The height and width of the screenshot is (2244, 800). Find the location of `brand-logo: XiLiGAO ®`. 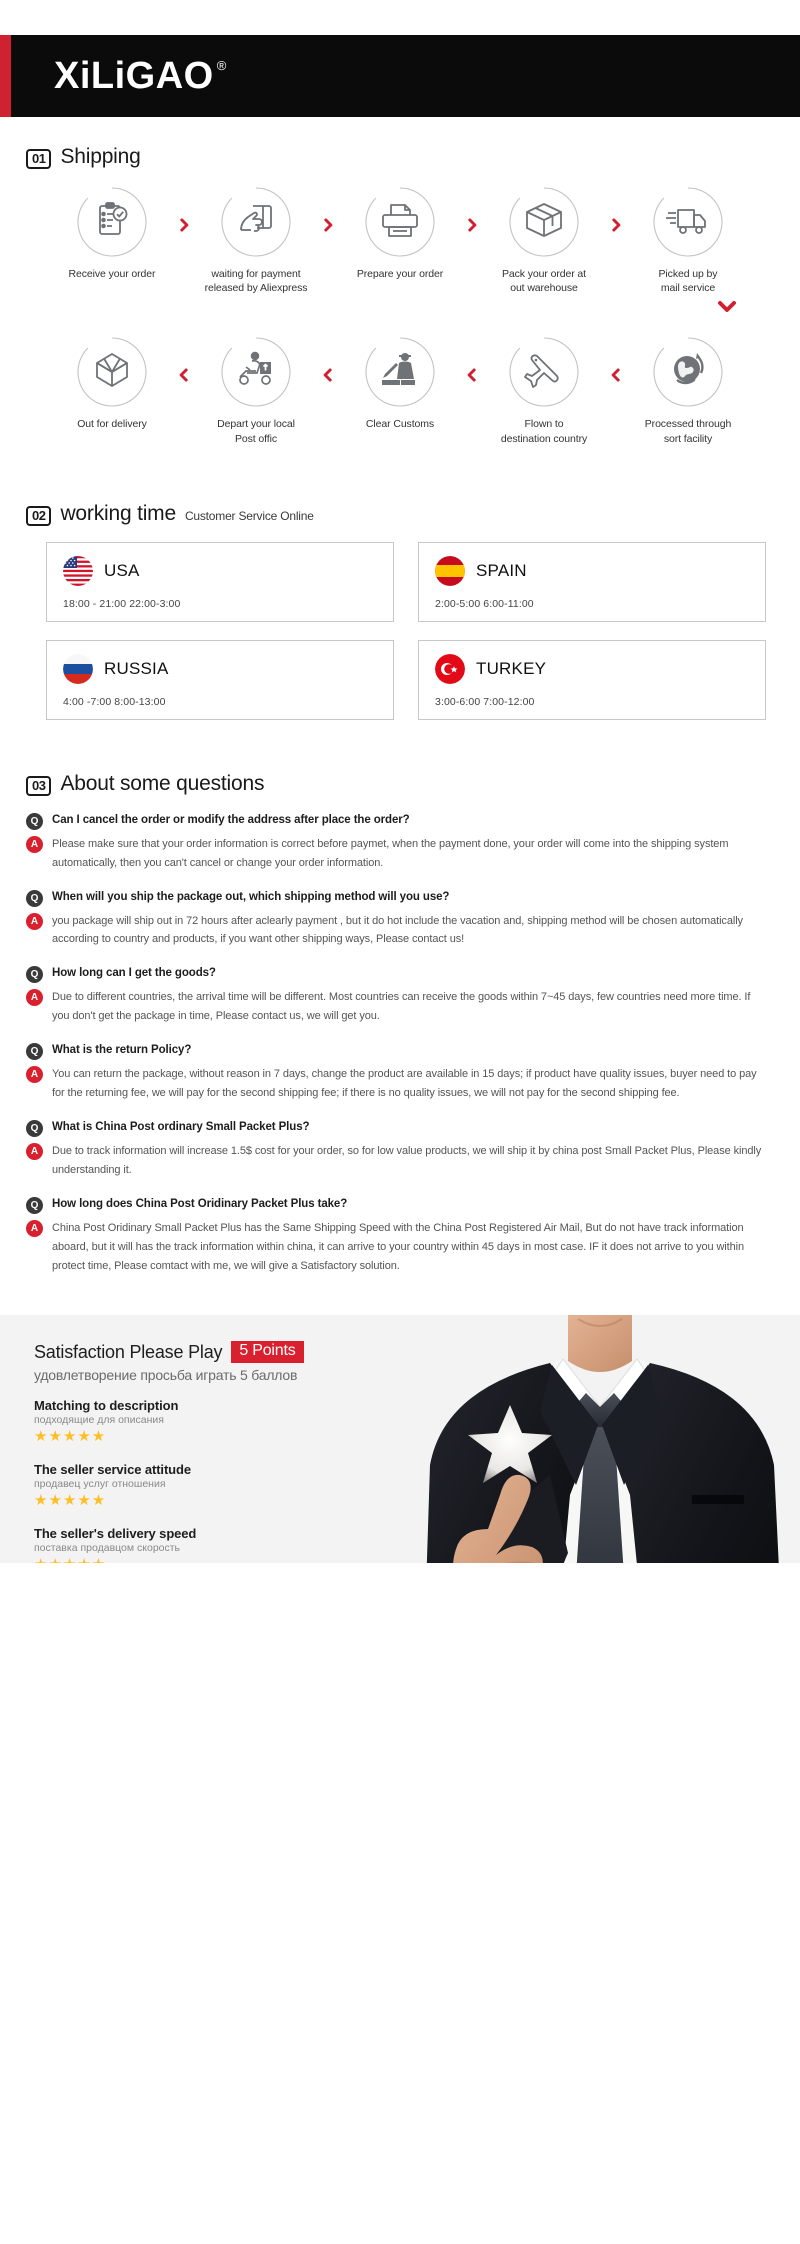

brand-logo: XiLiGAO ® is located at coordinates (140, 76).